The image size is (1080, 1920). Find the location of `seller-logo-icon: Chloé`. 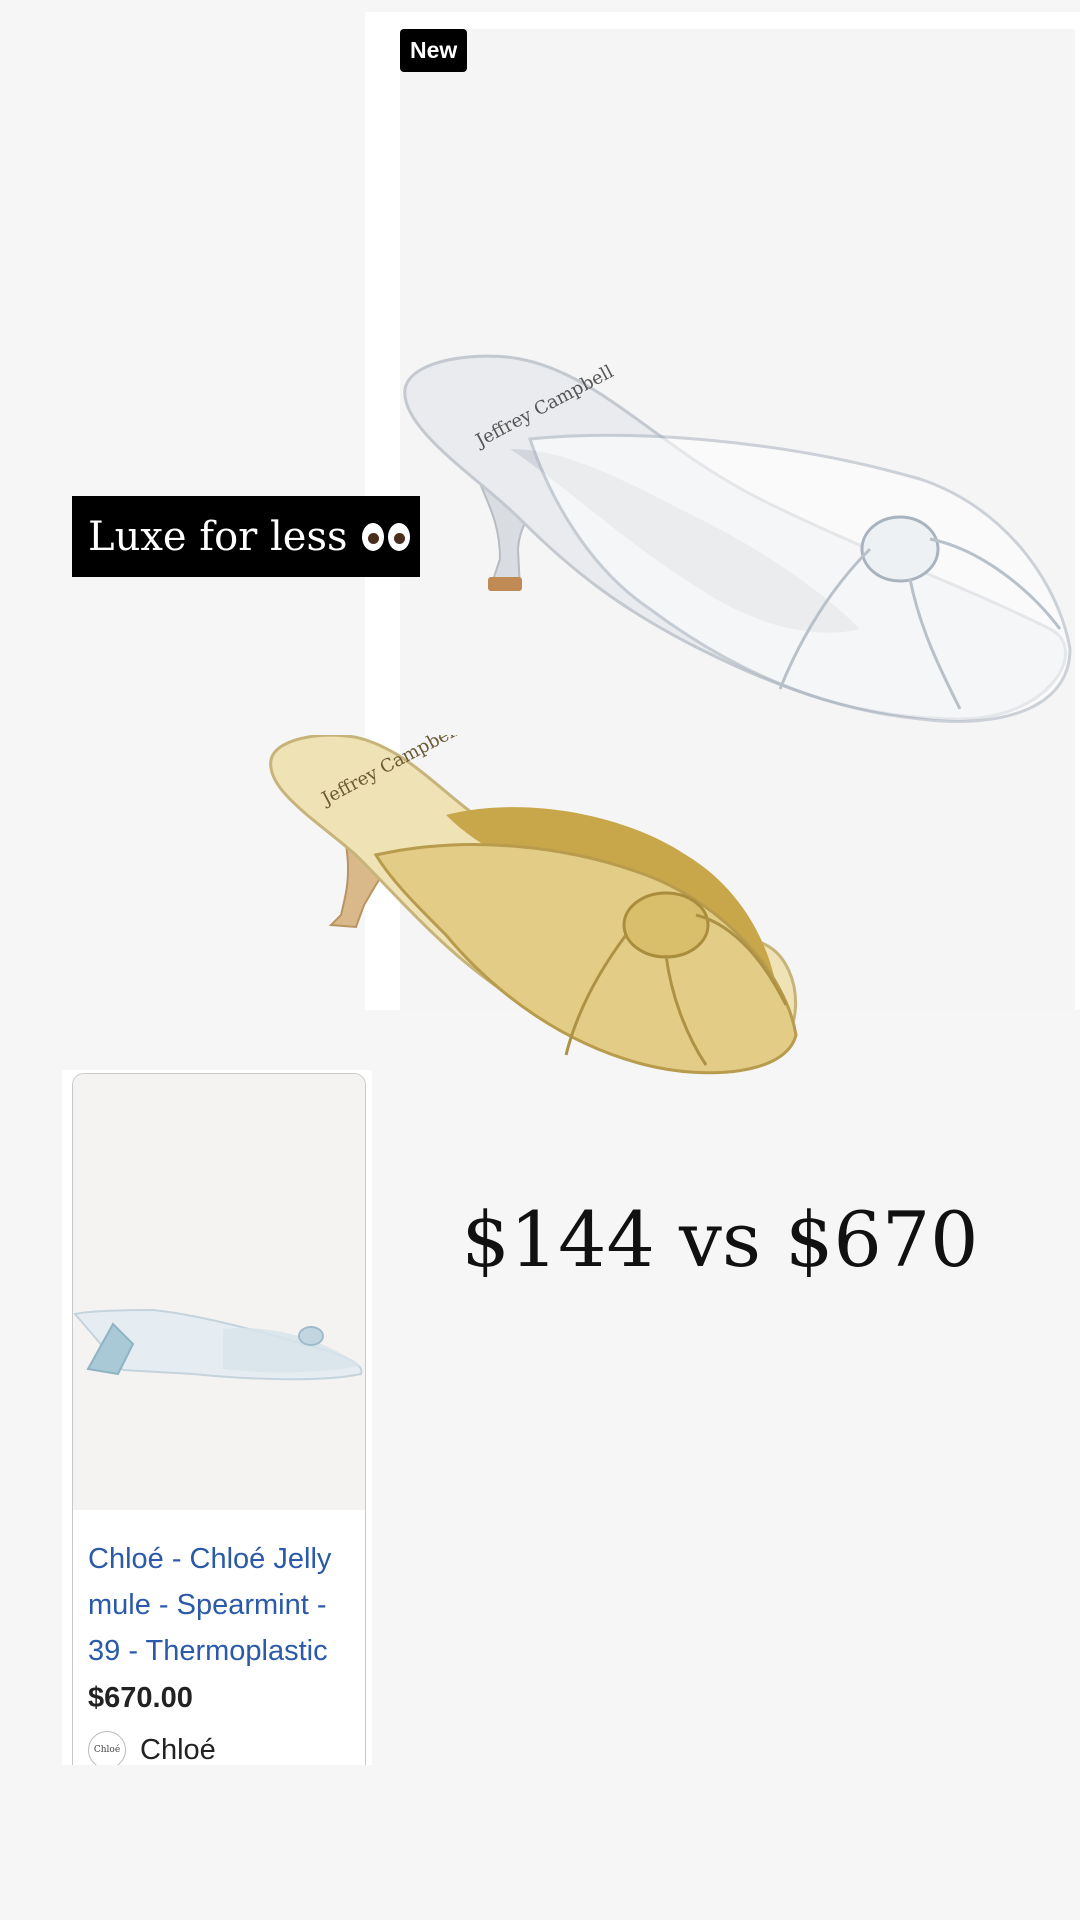

seller-logo-icon: Chloé is located at coordinates (107, 1748).